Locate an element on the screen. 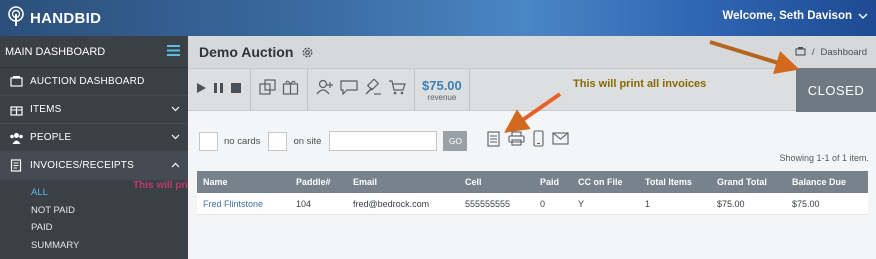 Image resolution: width=876 pixels, height=259 pixels. col-cc-on-file: CC on File is located at coordinates (605, 182).